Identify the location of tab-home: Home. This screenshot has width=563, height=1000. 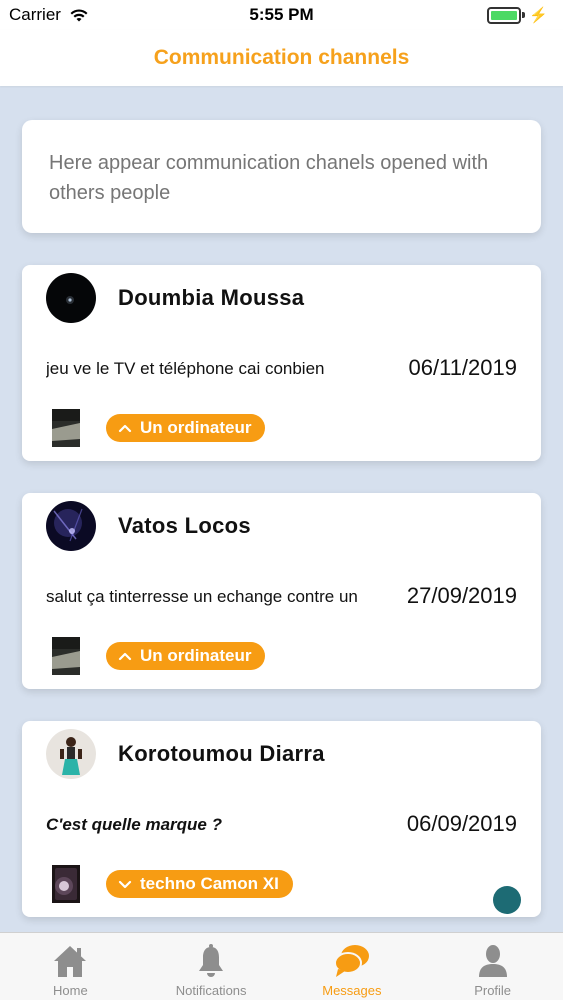
(70, 966).